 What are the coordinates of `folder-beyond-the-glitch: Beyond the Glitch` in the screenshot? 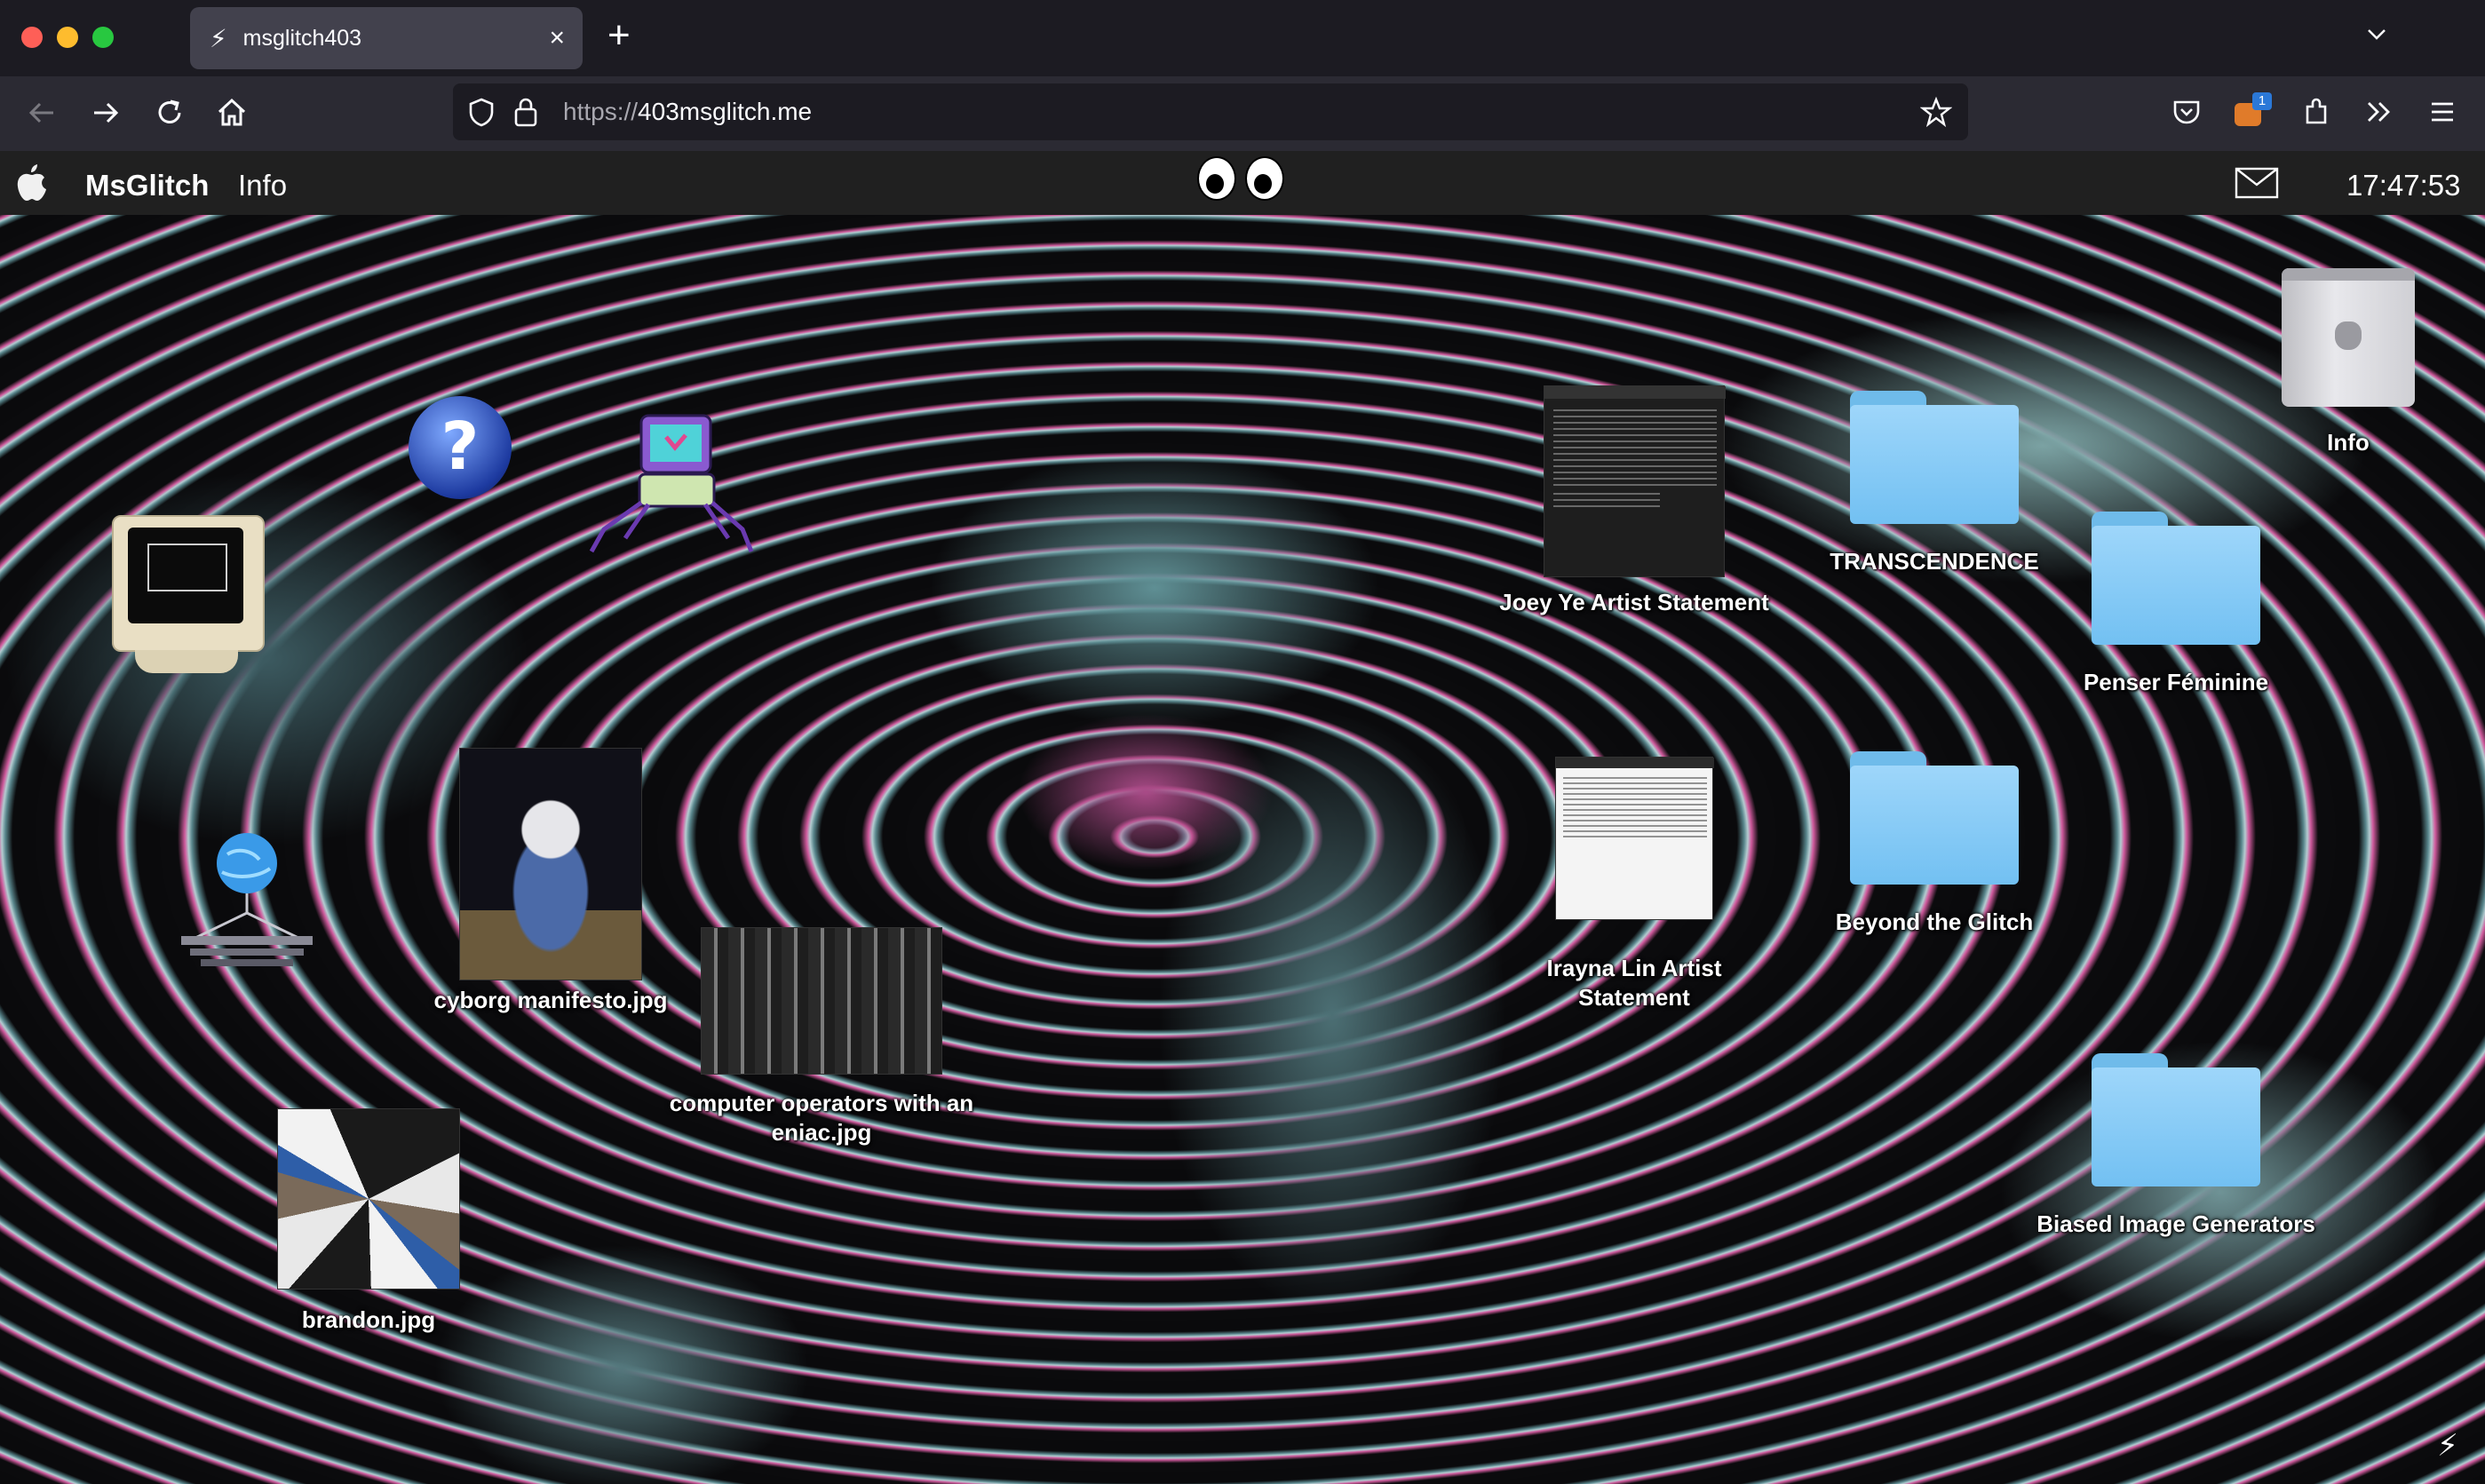 It's located at (1935, 844).